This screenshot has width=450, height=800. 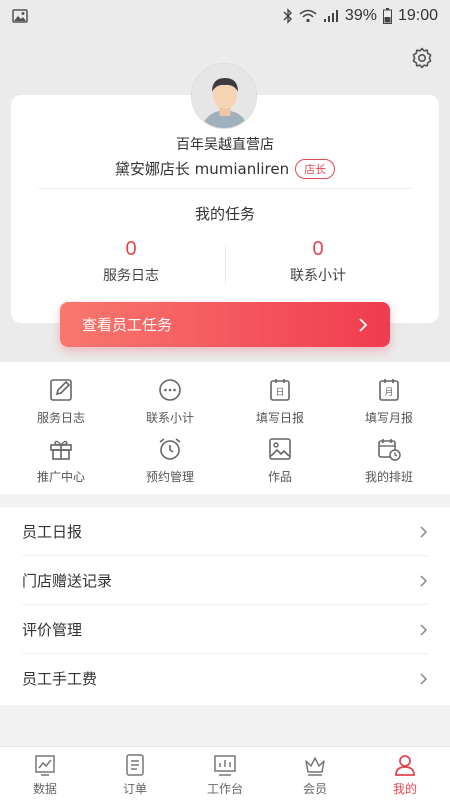 What do you see at coordinates (225, 678) in the screenshot?
I see `menu-item-staff-handwork-fee: 员工手工费` at bounding box center [225, 678].